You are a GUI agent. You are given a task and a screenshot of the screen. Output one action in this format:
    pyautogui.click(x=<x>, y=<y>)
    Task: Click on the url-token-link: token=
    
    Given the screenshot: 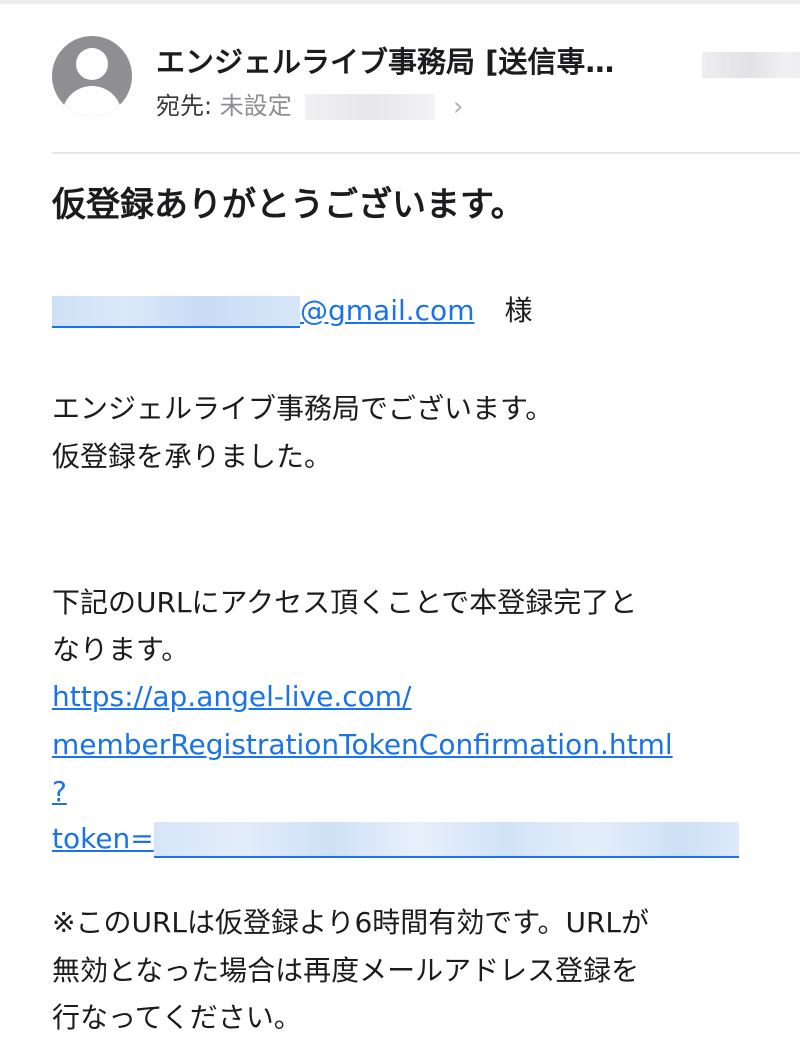 What is the action you would take?
    pyautogui.click(x=395, y=840)
    